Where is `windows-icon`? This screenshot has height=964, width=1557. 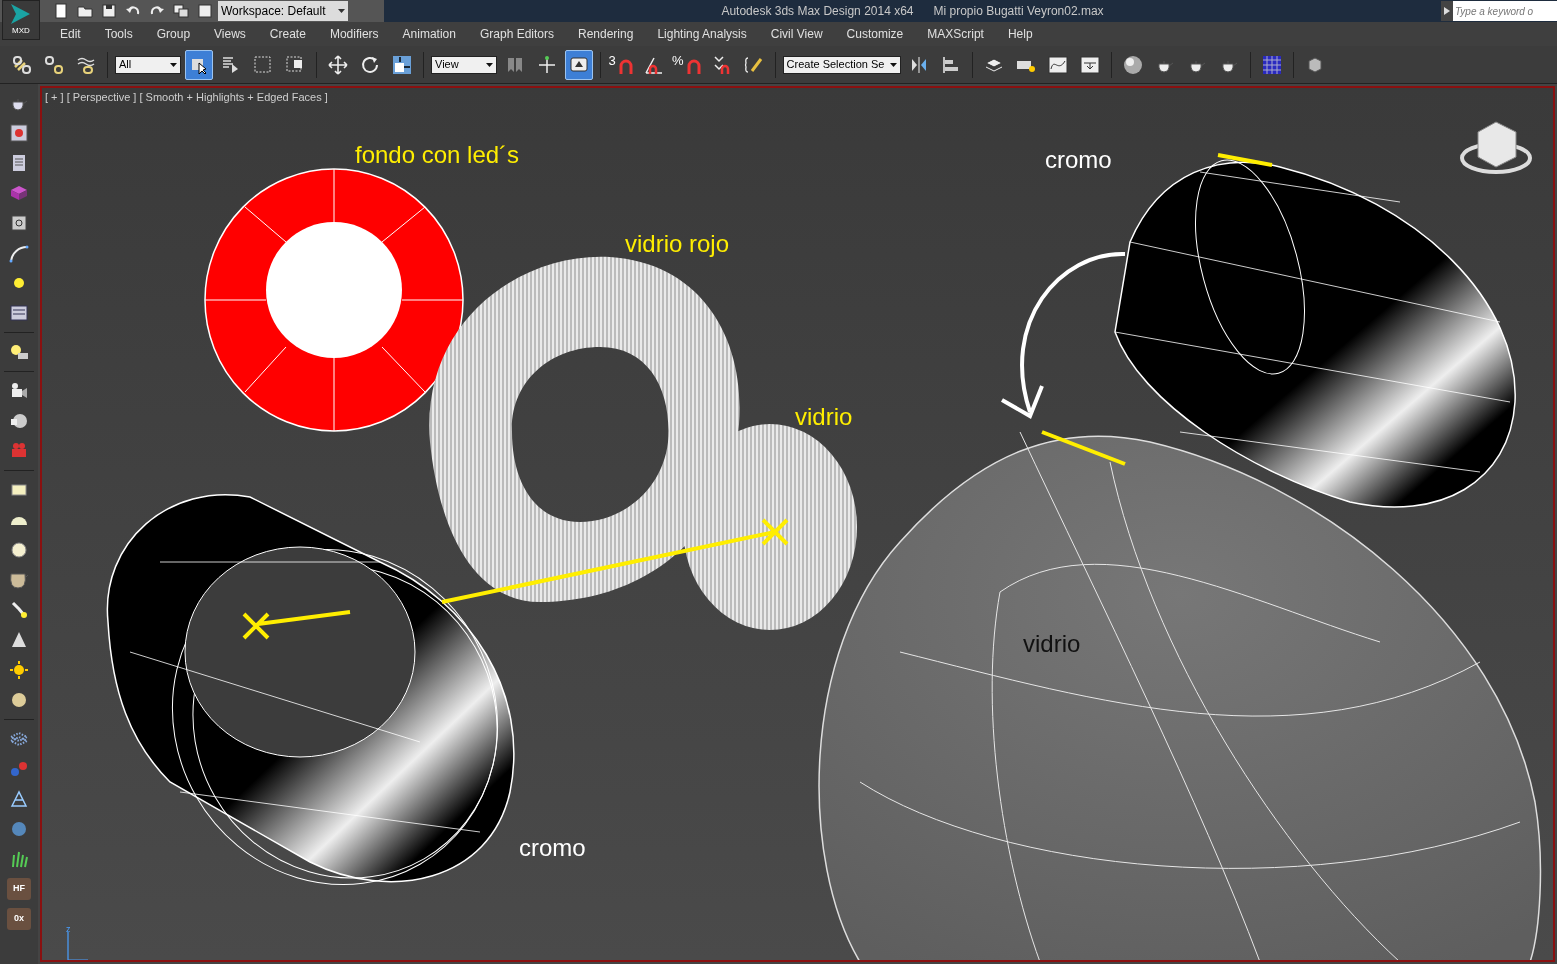
windows-icon is located at coordinates (181, 11).